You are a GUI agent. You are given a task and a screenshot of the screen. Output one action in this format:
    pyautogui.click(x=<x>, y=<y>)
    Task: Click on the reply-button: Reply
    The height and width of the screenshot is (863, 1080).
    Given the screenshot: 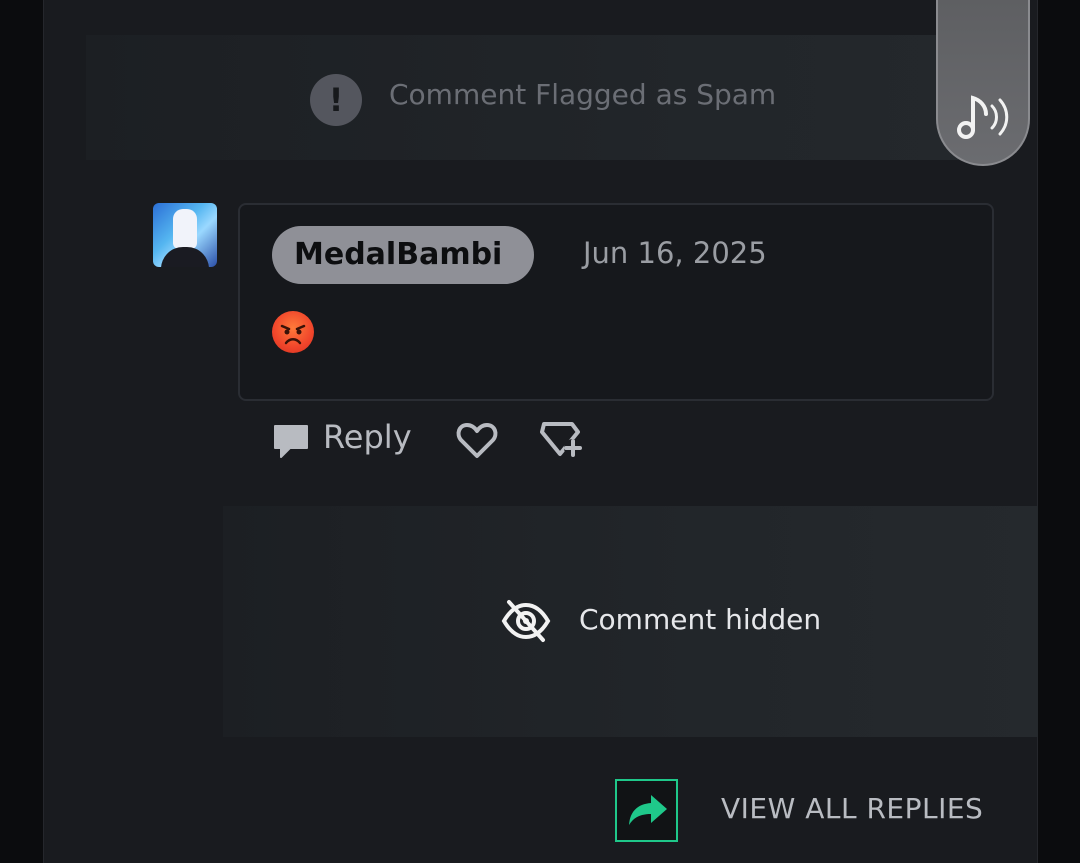 What is the action you would take?
    pyautogui.click(x=367, y=437)
    